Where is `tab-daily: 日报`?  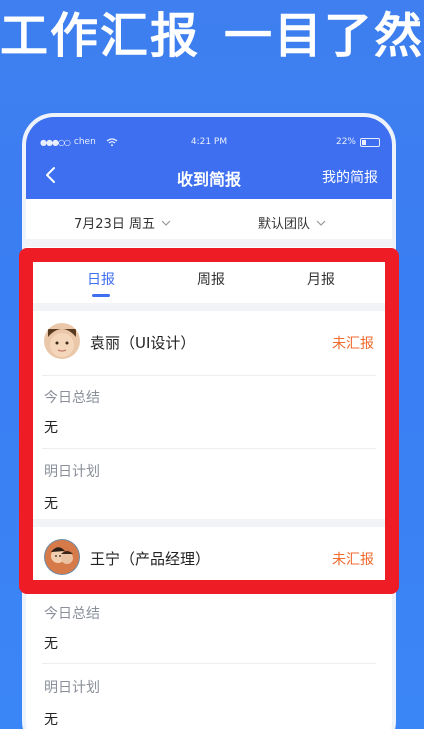 tab-daily: 日报 is located at coordinates (101, 279).